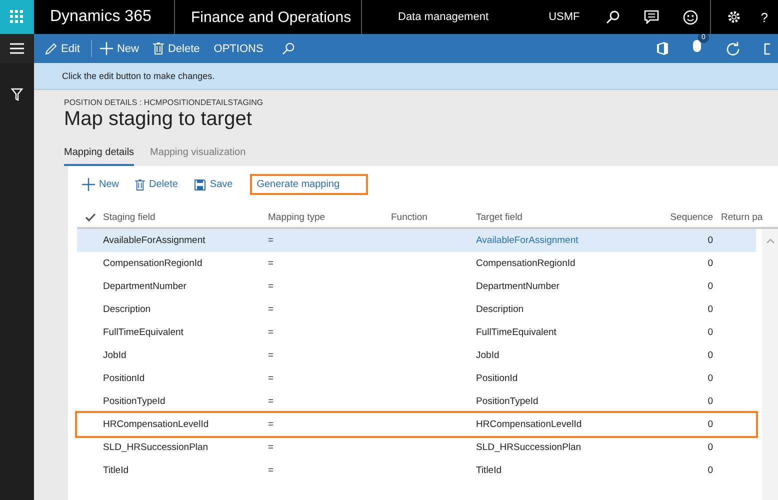 The width and height of the screenshot is (778, 500). Describe the element at coordinates (416, 309) in the screenshot. I see `table-row: Description = Description 0` at that location.